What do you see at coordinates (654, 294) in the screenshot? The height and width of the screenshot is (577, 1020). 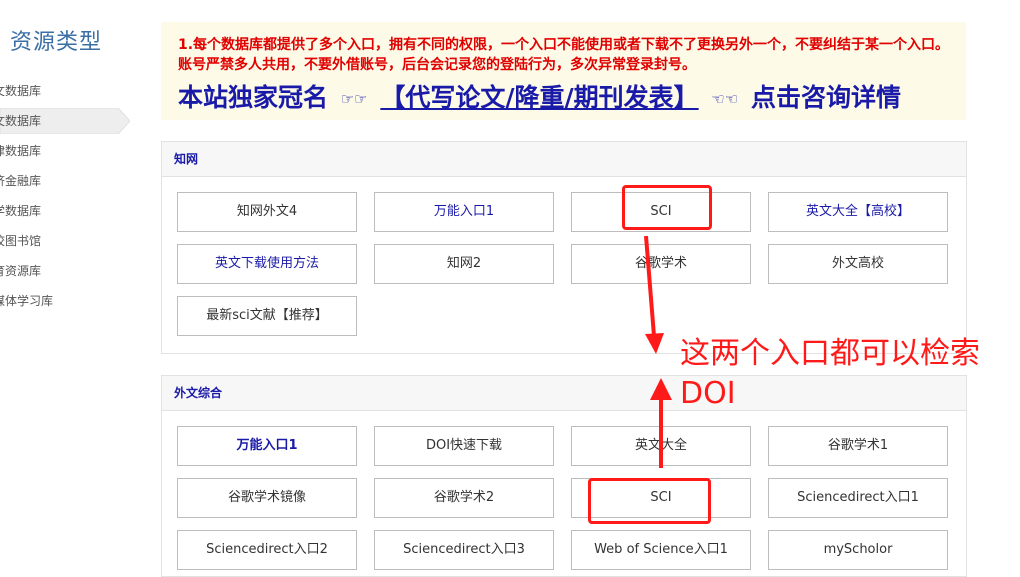 I see `arrow-down-icon` at bounding box center [654, 294].